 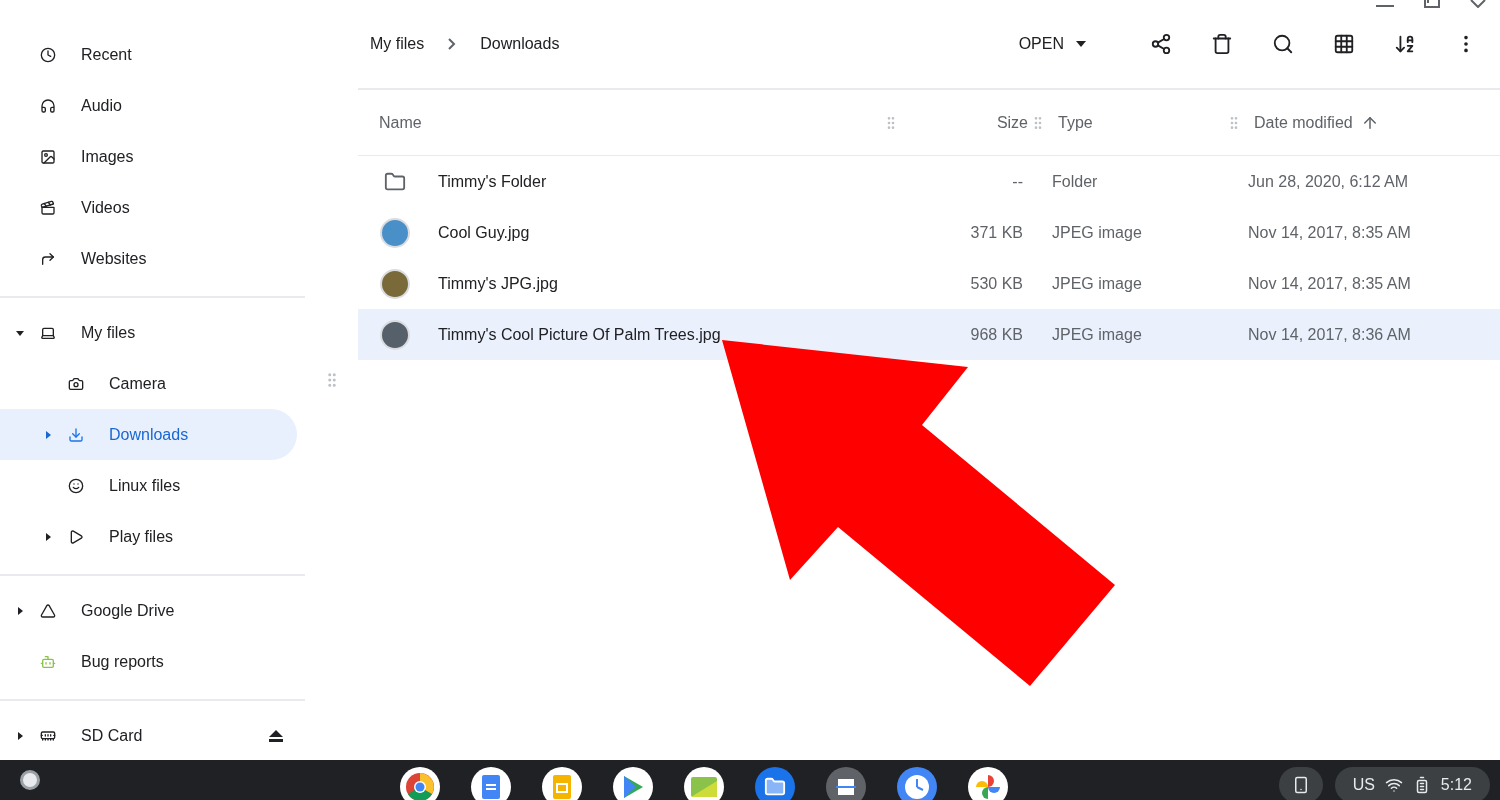 What do you see at coordinates (1075, 122) in the screenshot?
I see `column-header: Type` at bounding box center [1075, 122].